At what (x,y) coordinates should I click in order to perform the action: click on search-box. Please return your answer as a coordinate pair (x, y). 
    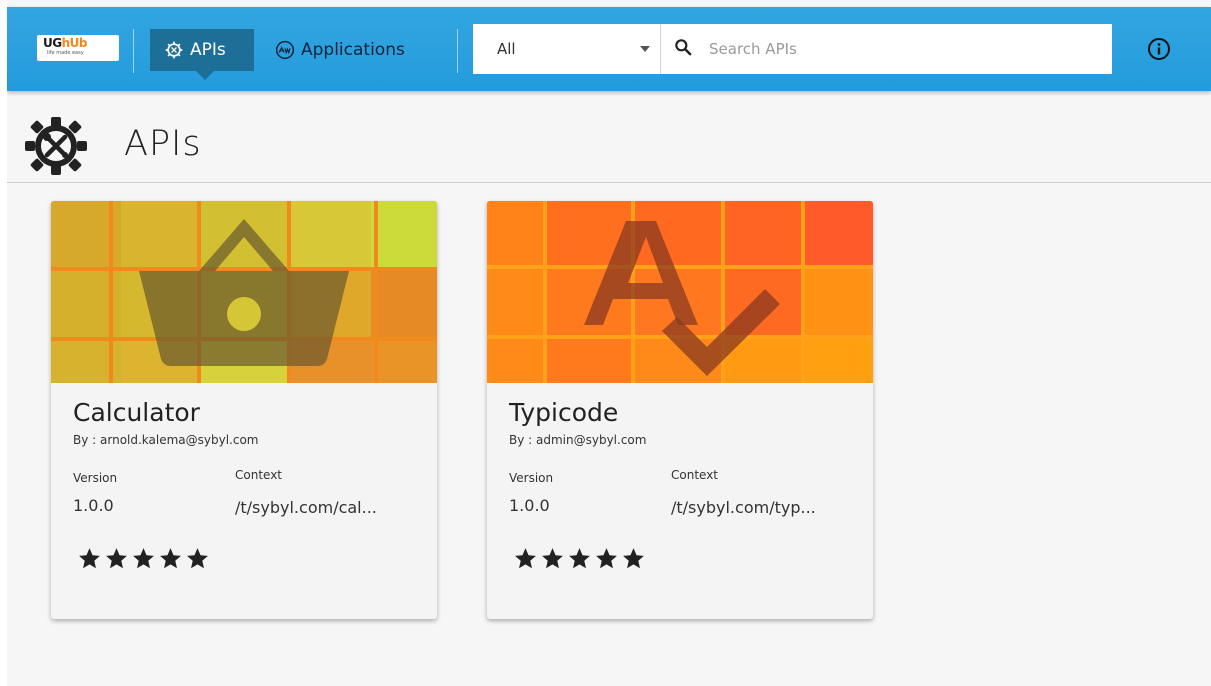
    Looking at the image, I should click on (886, 49).